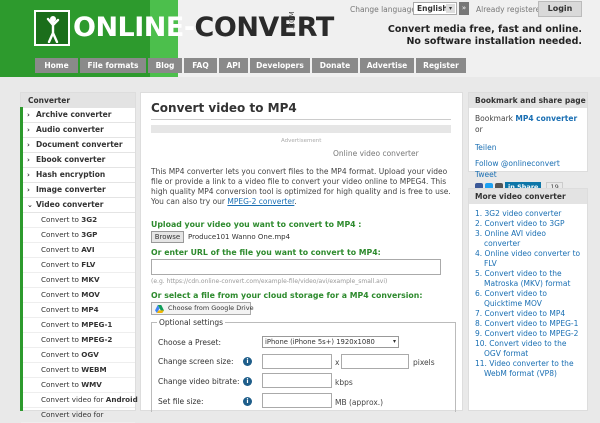 The width and height of the screenshot is (600, 423). What do you see at coordinates (78, 130) in the screenshot?
I see `sidebar-item-audio: › Audio converter` at bounding box center [78, 130].